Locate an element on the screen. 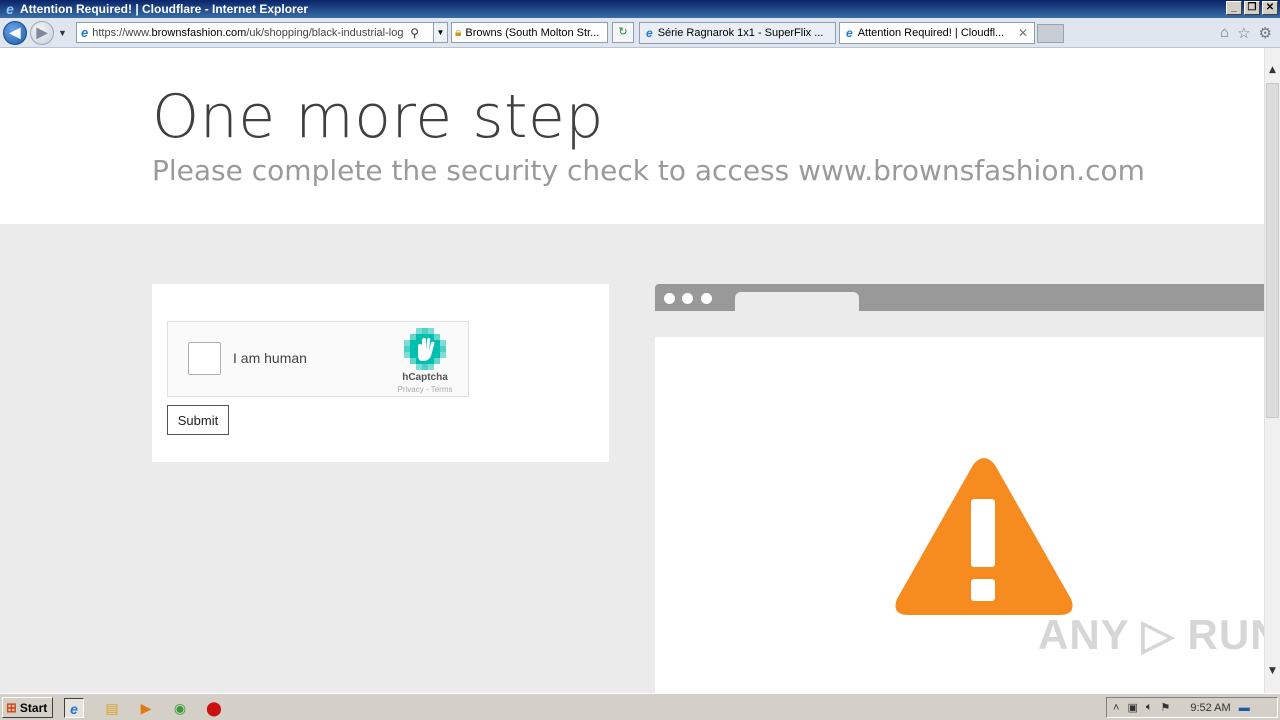 The image size is (1280, 720). internet-explorer-icon: e is located at coordinates (10, 9).